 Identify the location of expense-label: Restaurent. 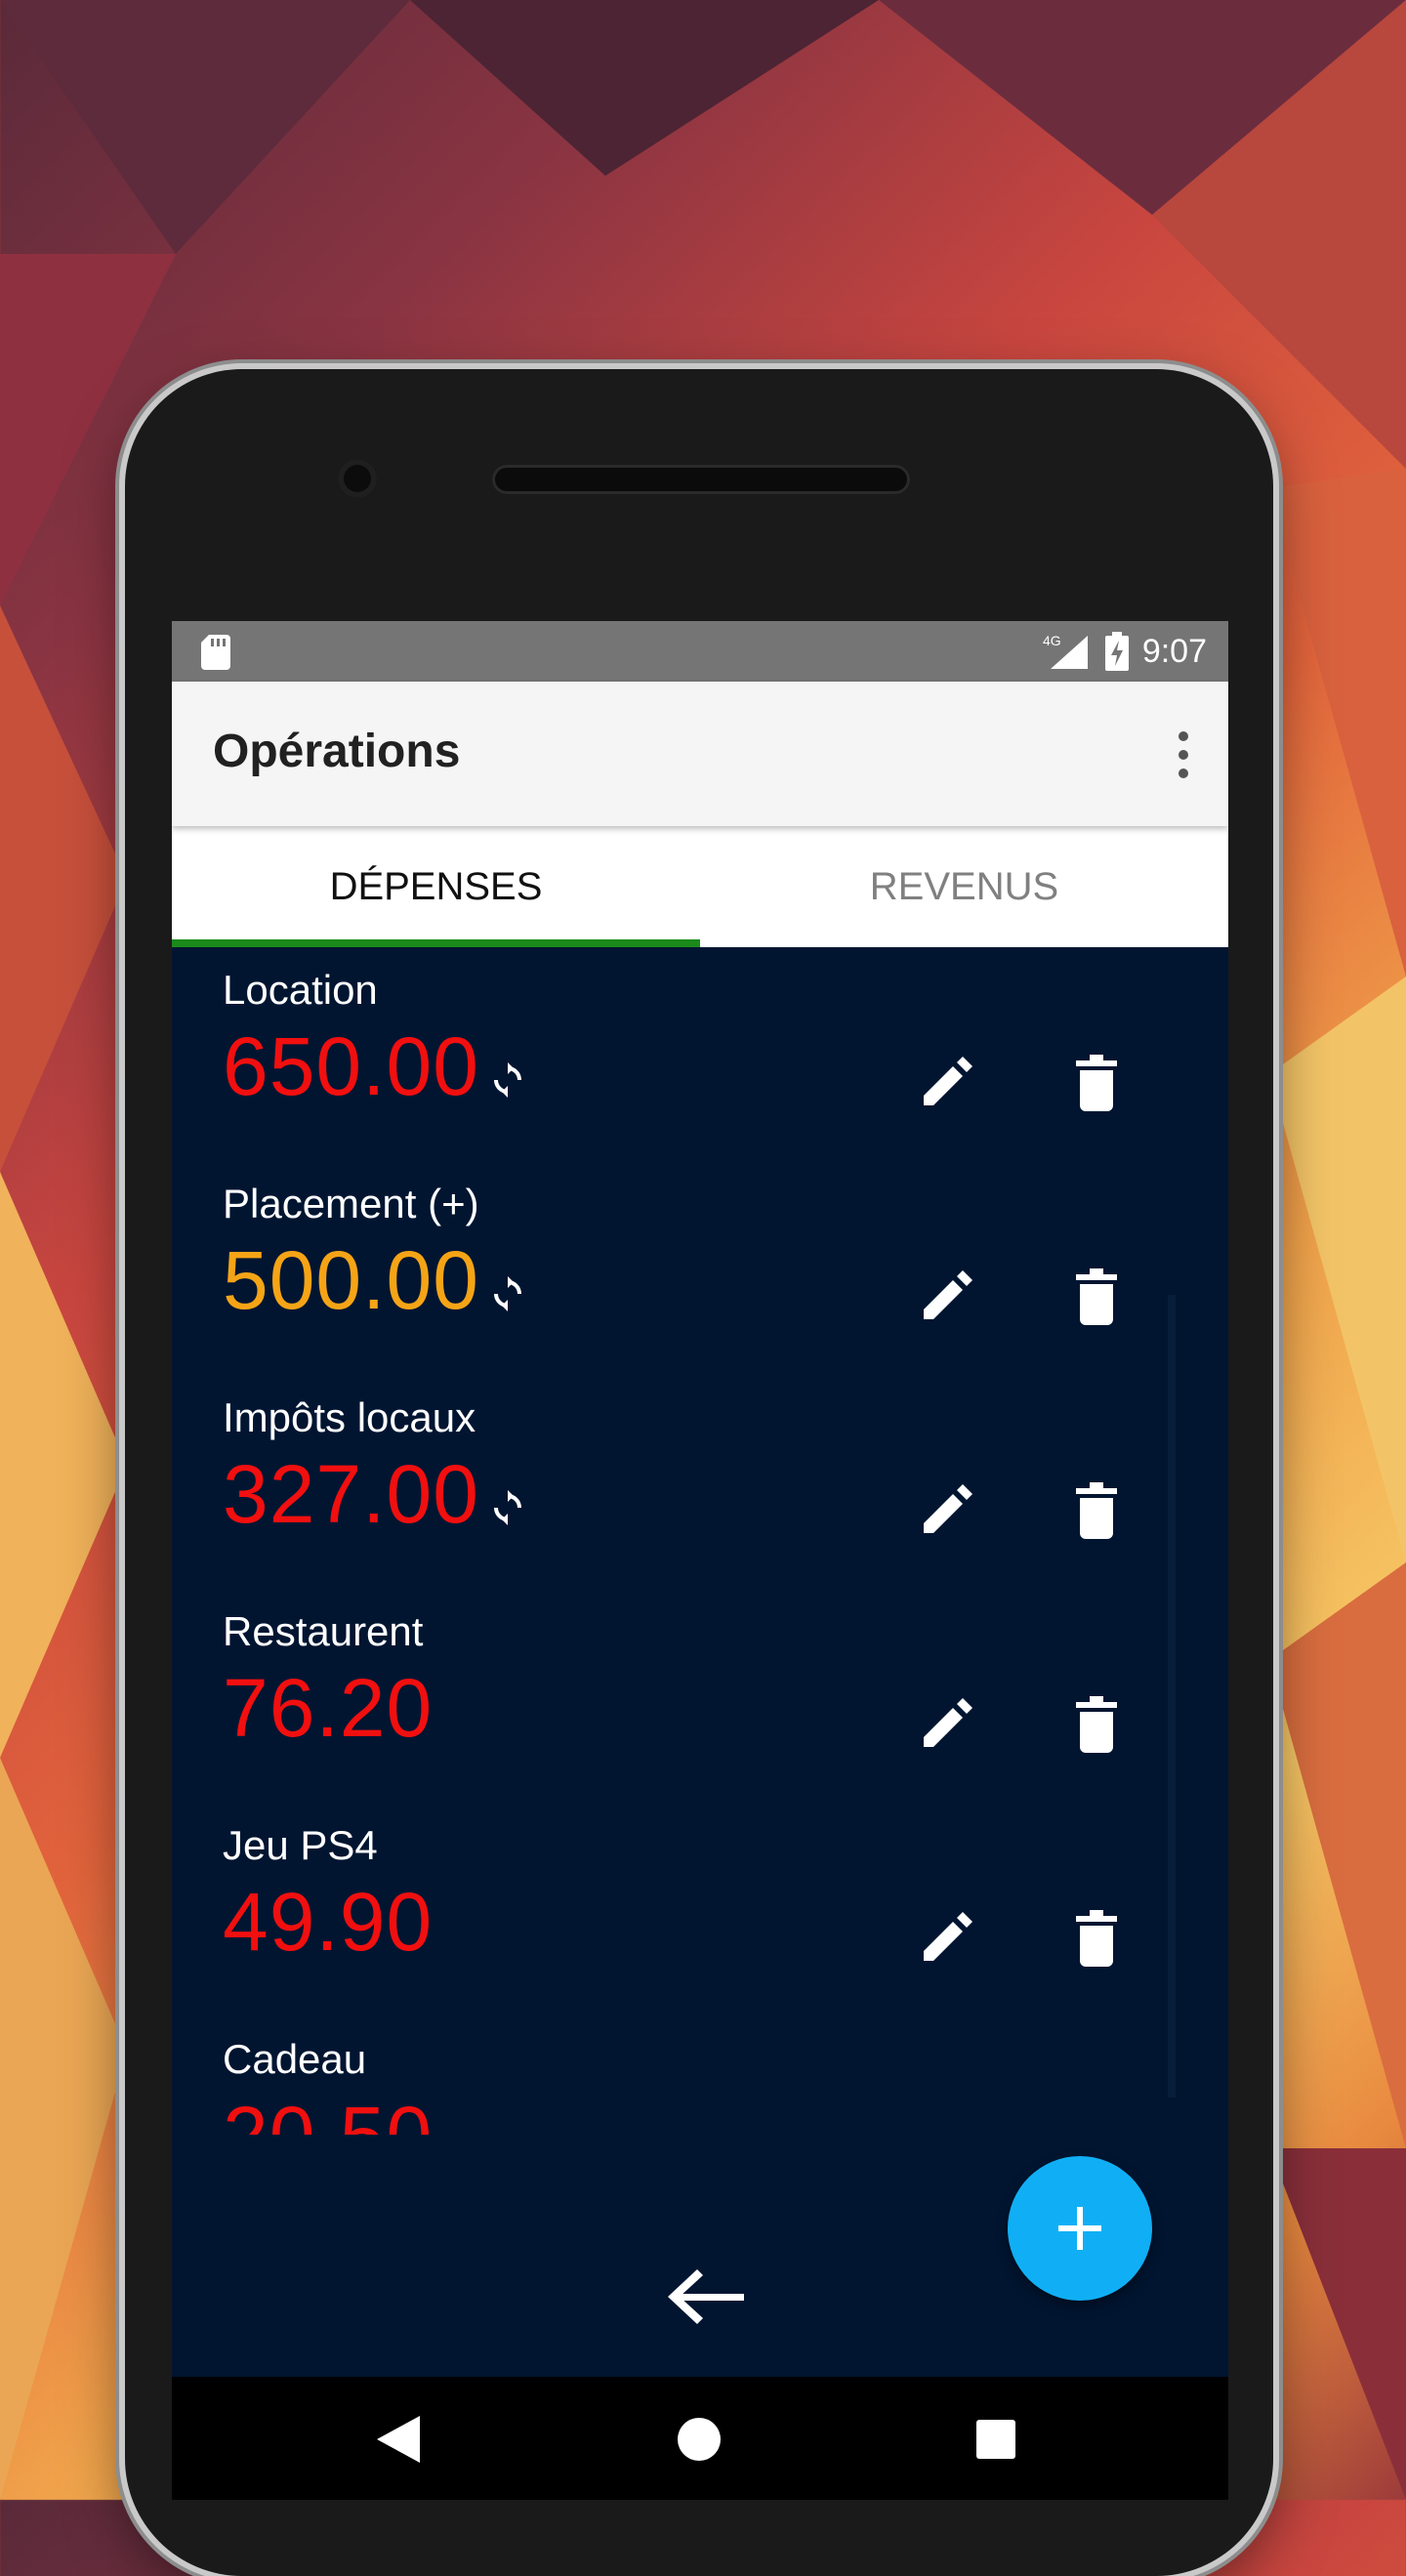
(323, 1631).